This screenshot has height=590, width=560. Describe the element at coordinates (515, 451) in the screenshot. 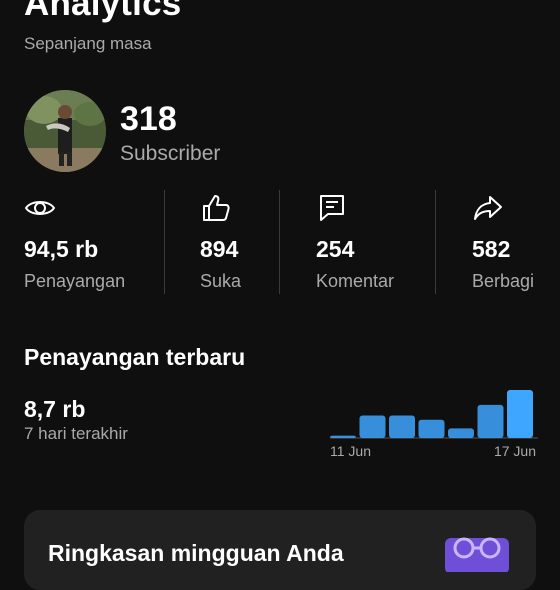

I see `chart-tick-label: 17 Jun` at that location.